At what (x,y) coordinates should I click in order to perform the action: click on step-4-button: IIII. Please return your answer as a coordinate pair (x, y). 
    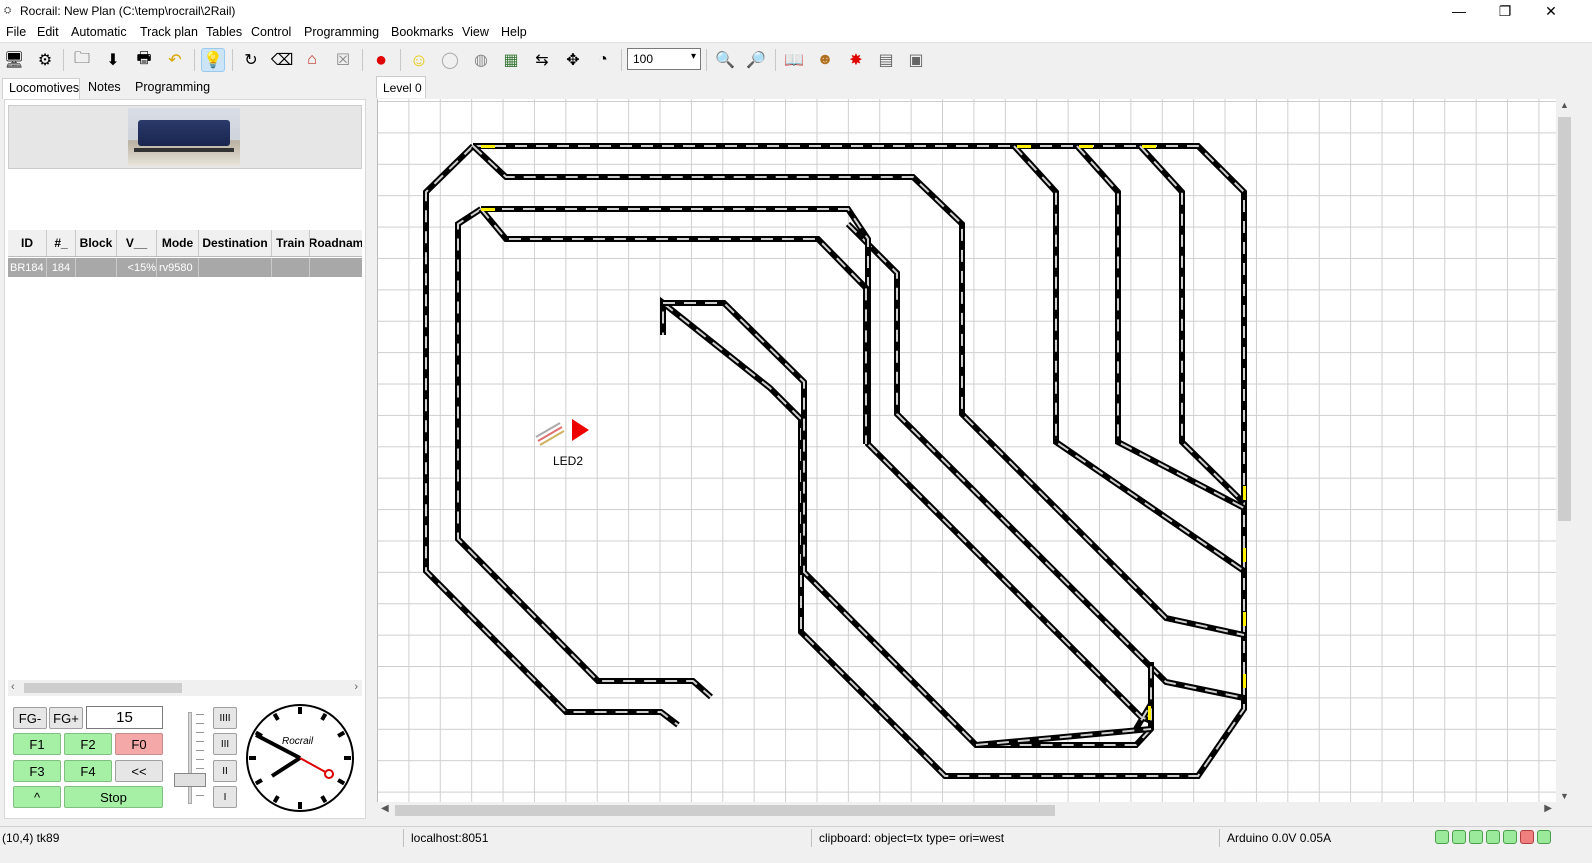
    Looking at the image, I should click on (225, 718).